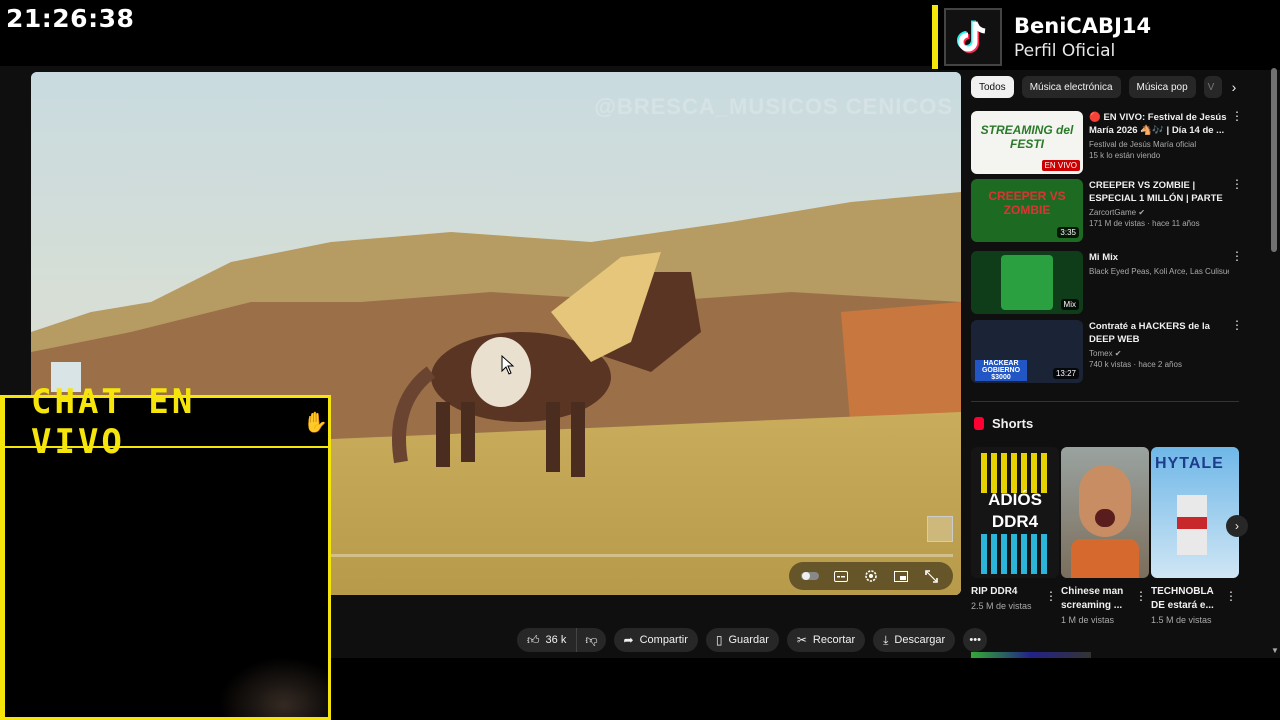 This screenshot has height=720, width=1280. Describe the element at coordinates (719, 640) in the screenshot. I see `bookmark-icon: ▯` at that location.